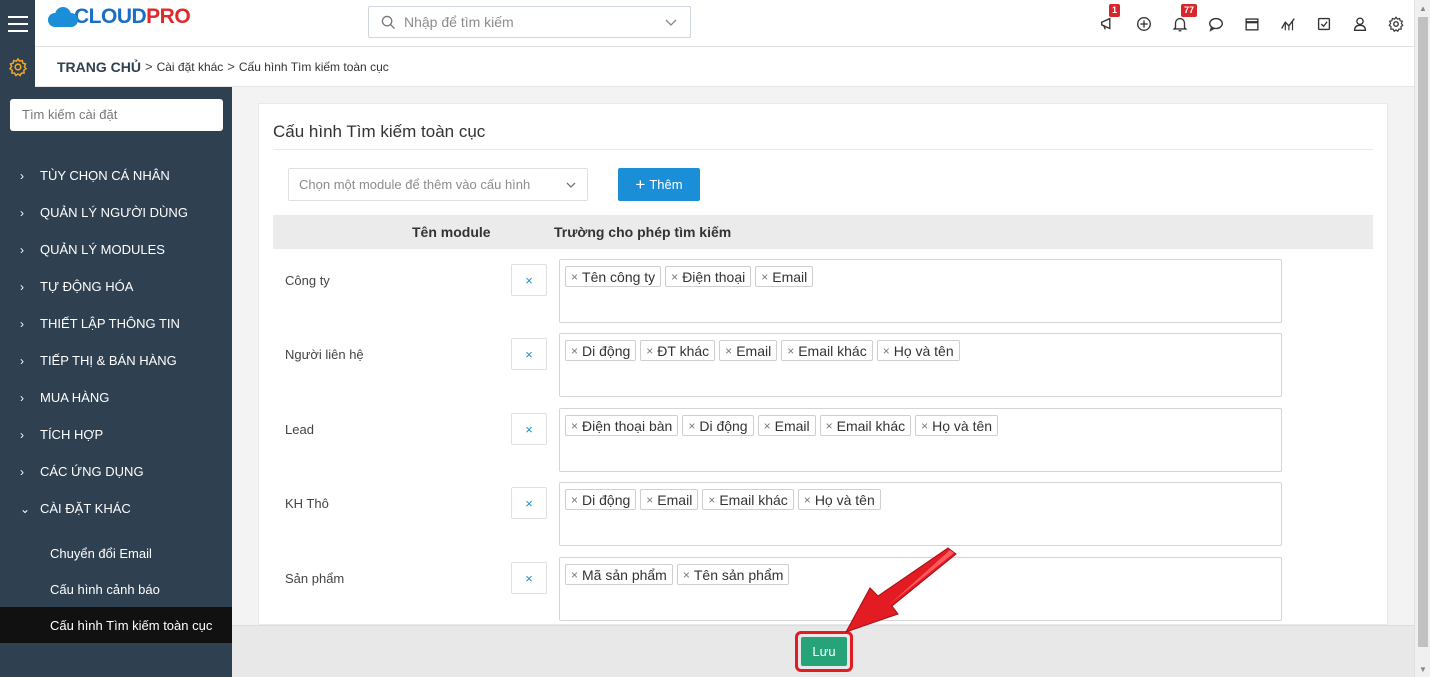 This screenshot has height=677, width=1430. I want to click on field-tag-label: ĐT khác, so click(683, 350).